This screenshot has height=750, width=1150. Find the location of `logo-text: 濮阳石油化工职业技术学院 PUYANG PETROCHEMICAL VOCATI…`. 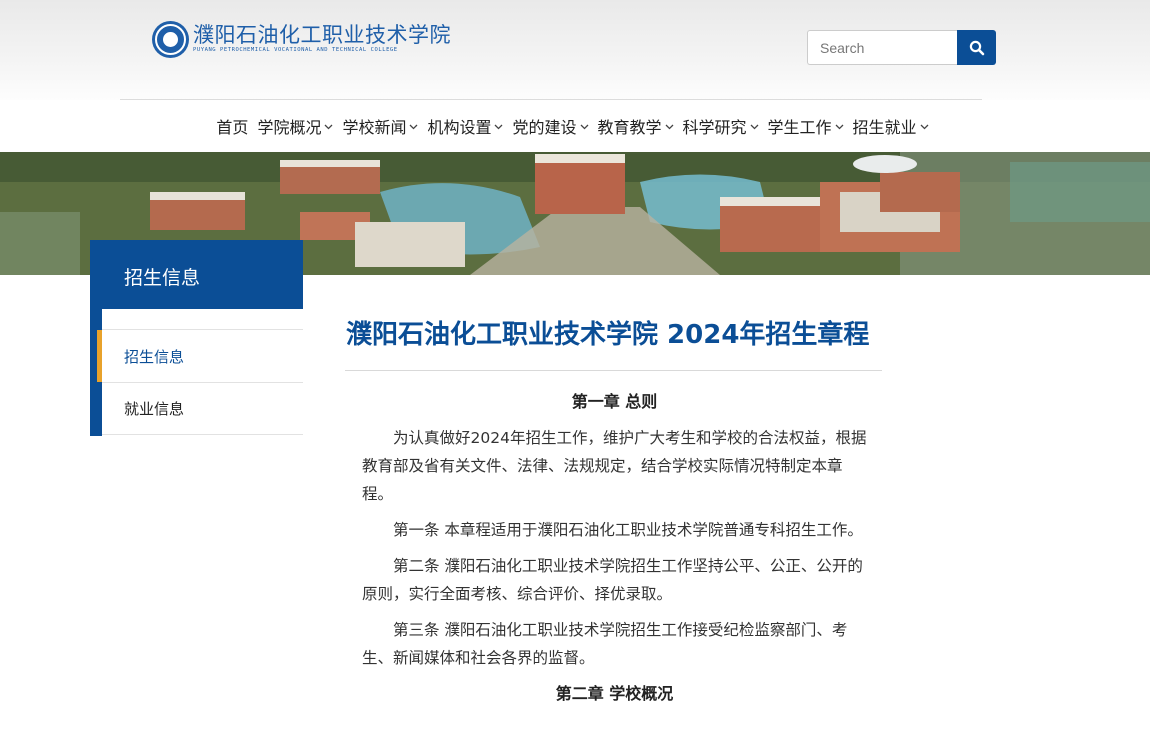

logo-text: 濮阳石油化工职业技术学院 PUYANG PETROCHEMICAL VOCATI… is located at coordinates (322, 39).